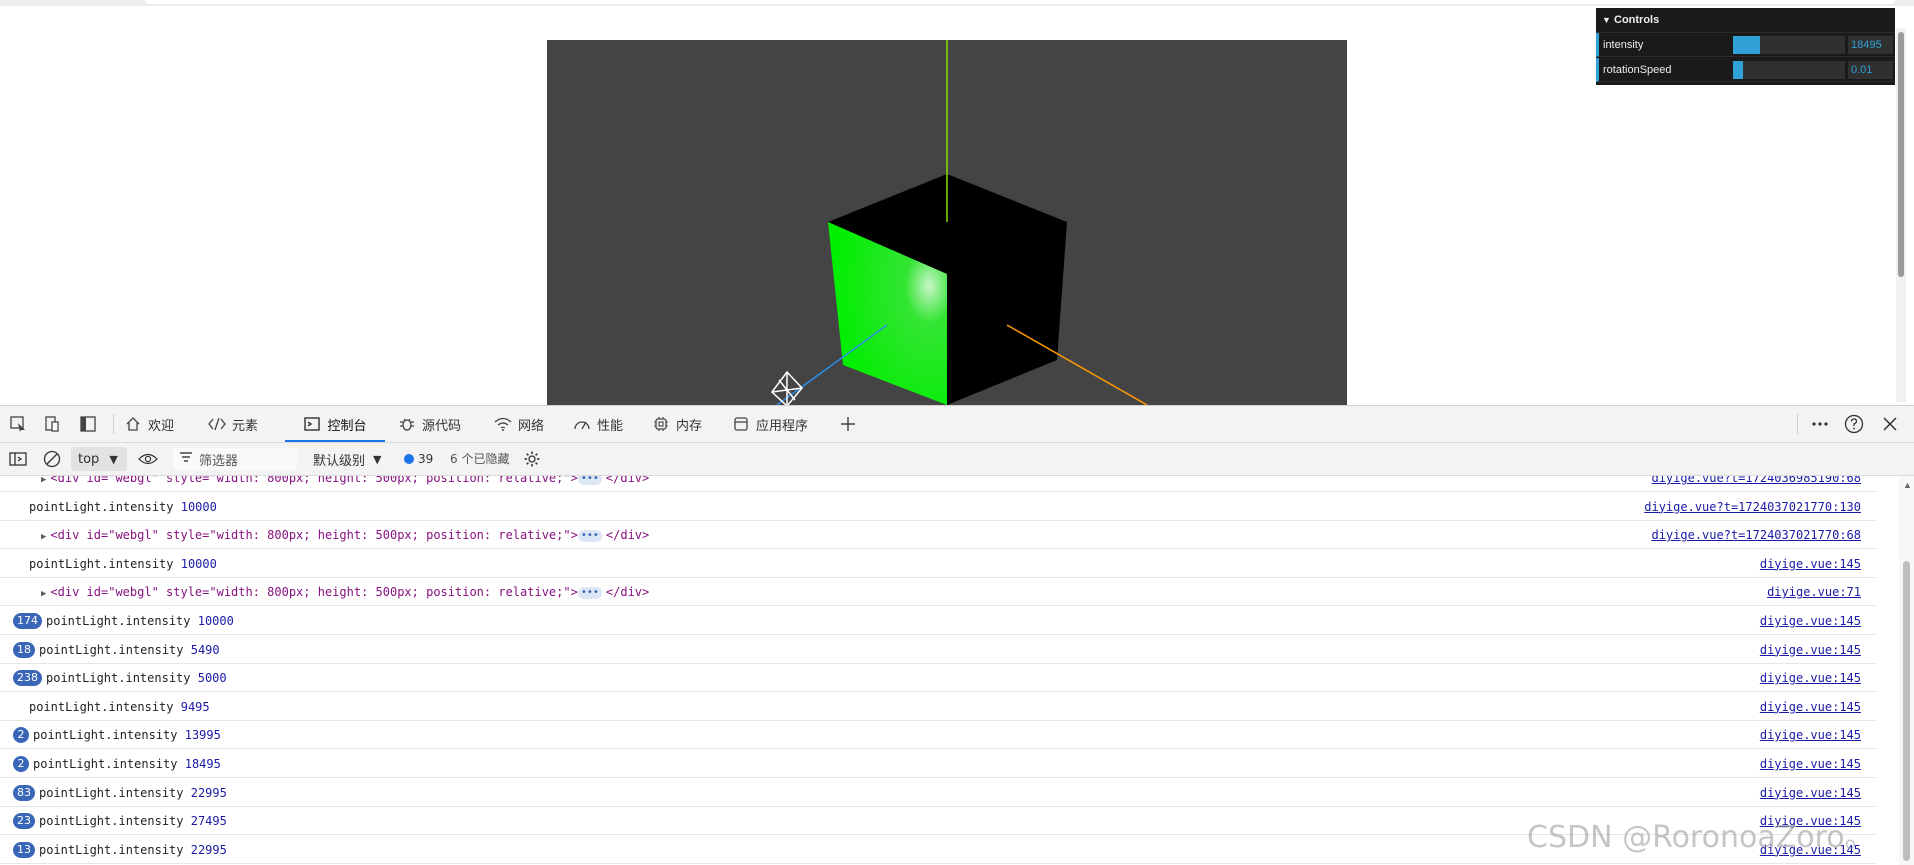  What do you see at coordinates (610, 426) in the screenshot?
I see `tab-label: 性能` at bounding box center [610, 426].